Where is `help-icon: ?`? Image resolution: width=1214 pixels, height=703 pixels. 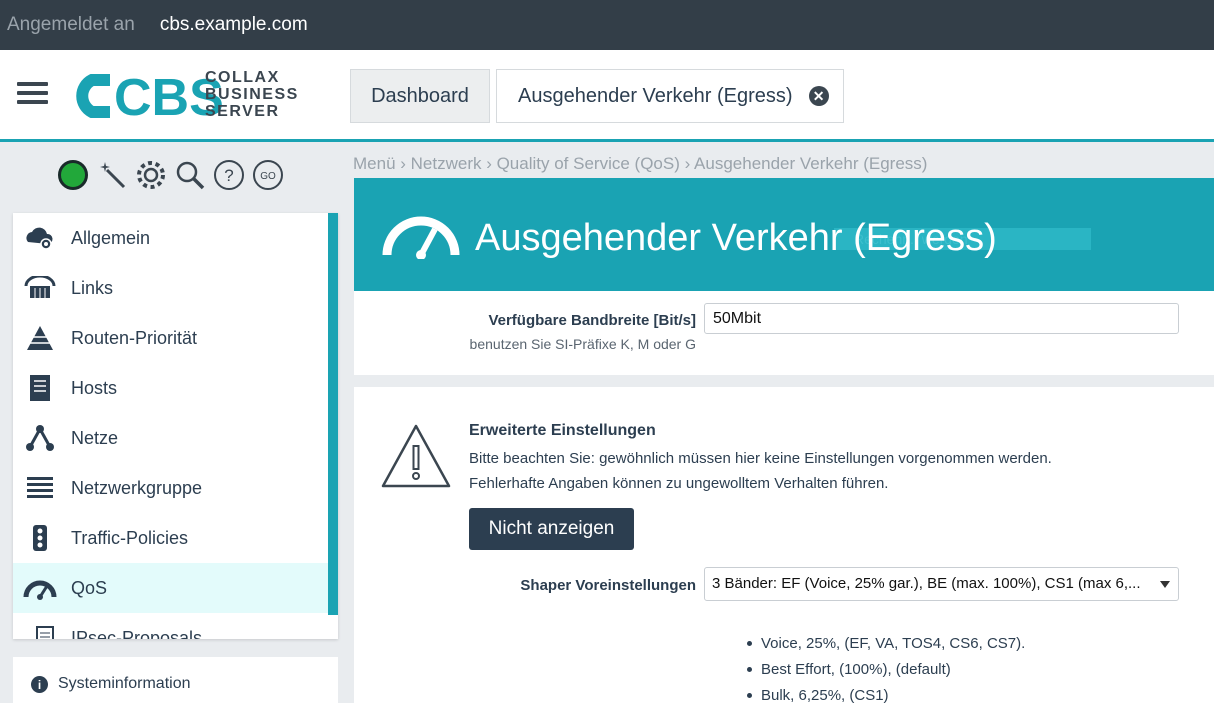 help-icon: ? is located at coordinates (228, 175).